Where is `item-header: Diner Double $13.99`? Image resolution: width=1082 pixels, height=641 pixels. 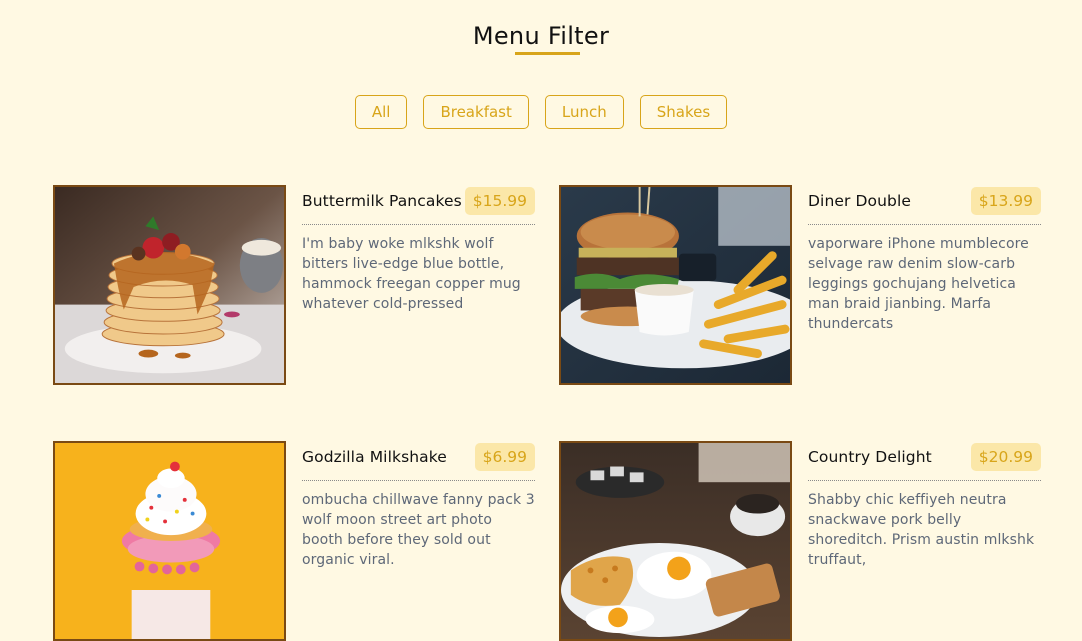
item-header: Diner Double $13.99 is located at coordinates (924, 205).